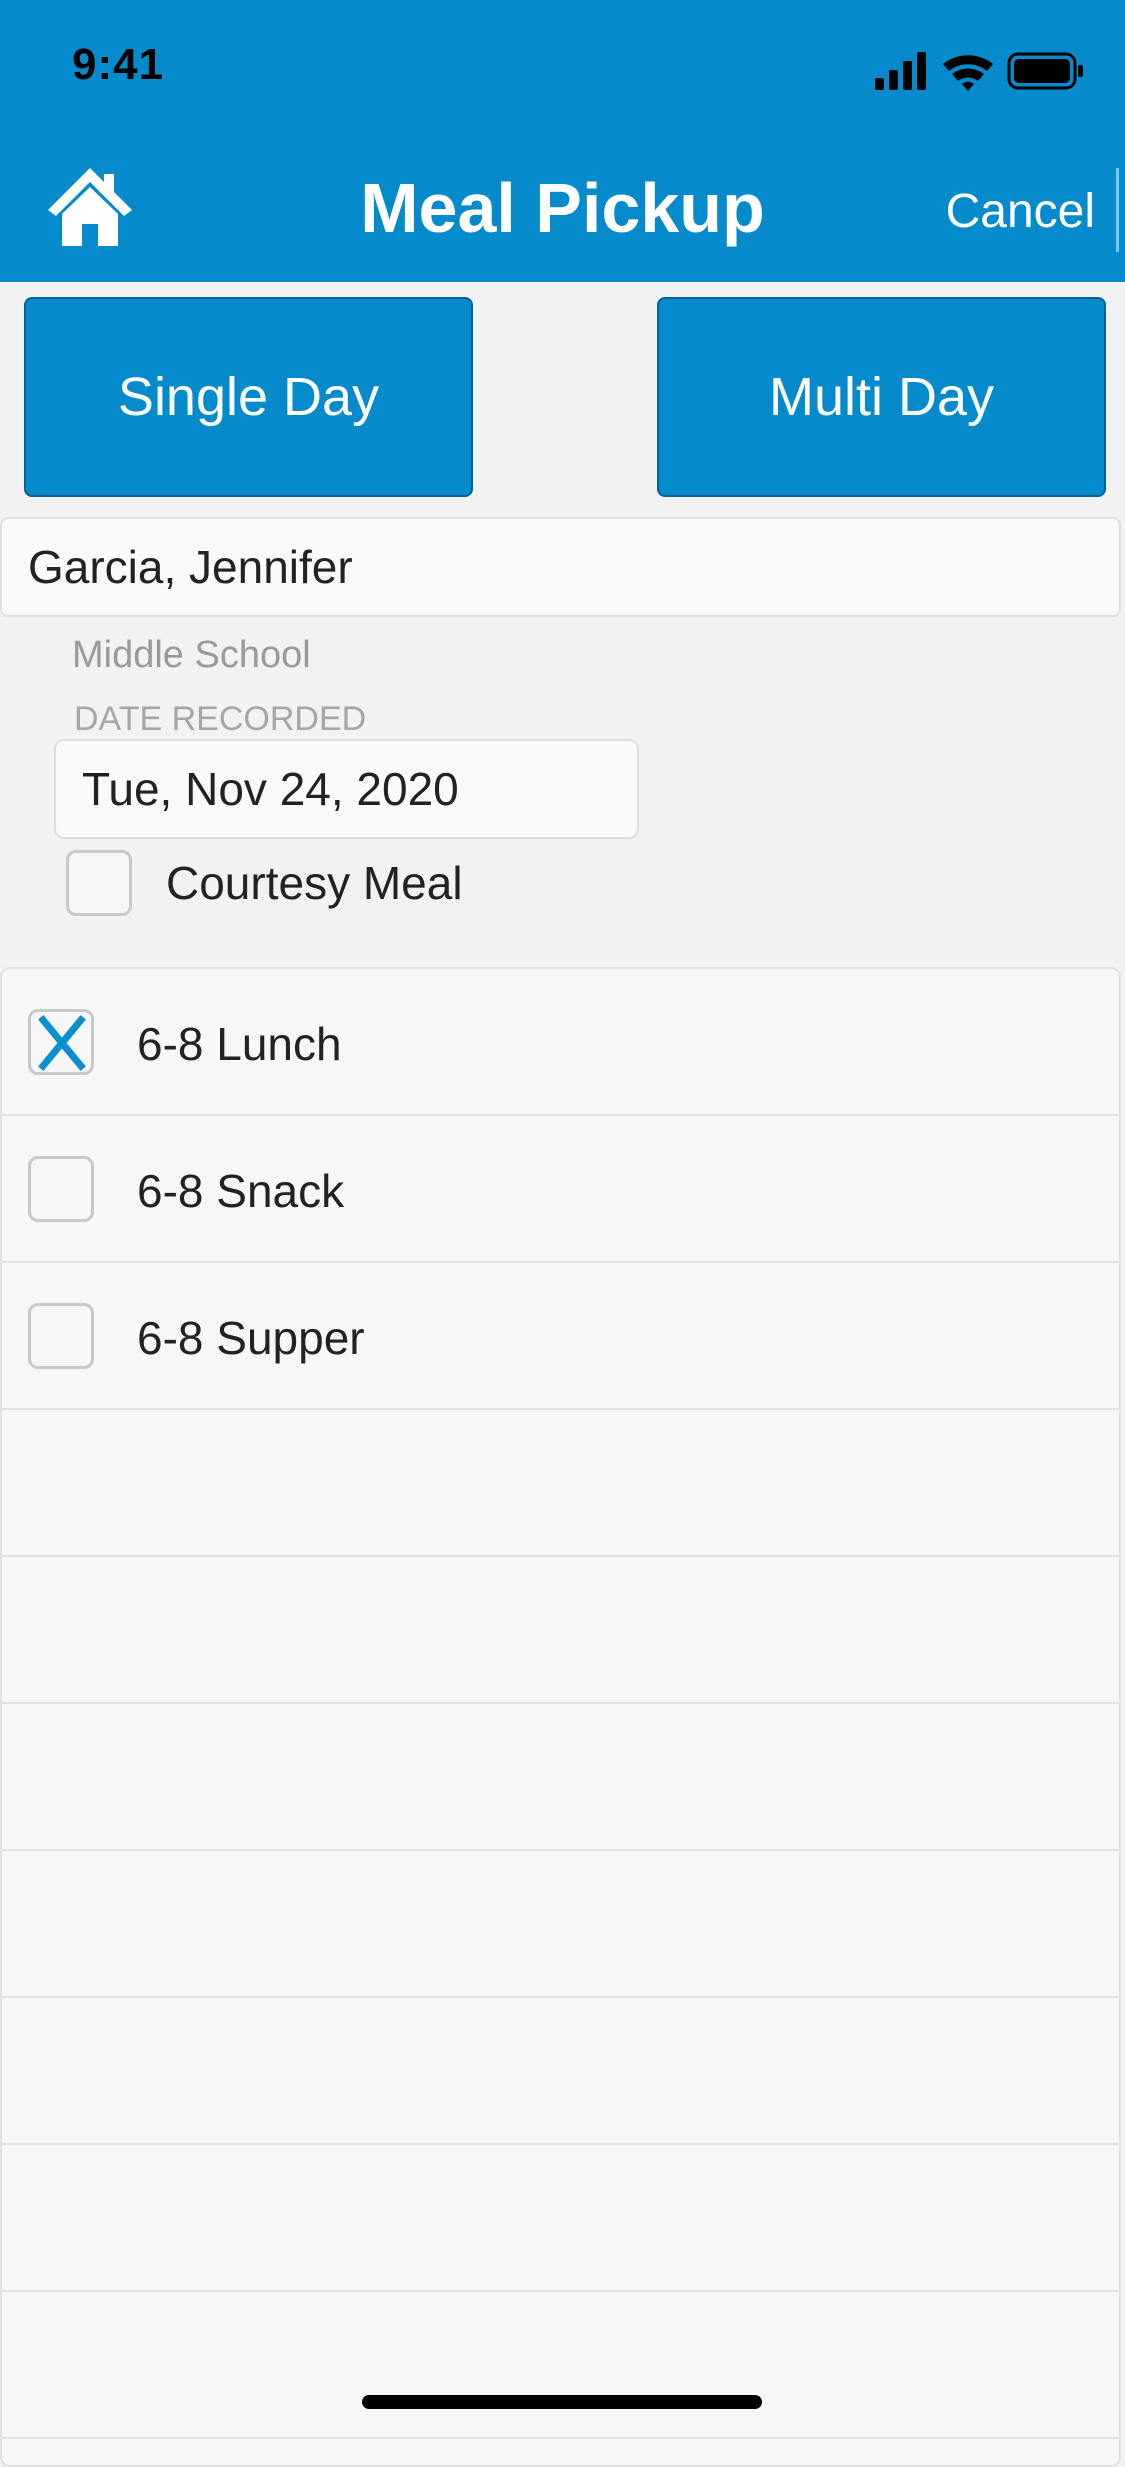 The height and width of the screenshot is (2467, 1125). I want to click on multi-day-button: Multi Day, so click(881, 397).